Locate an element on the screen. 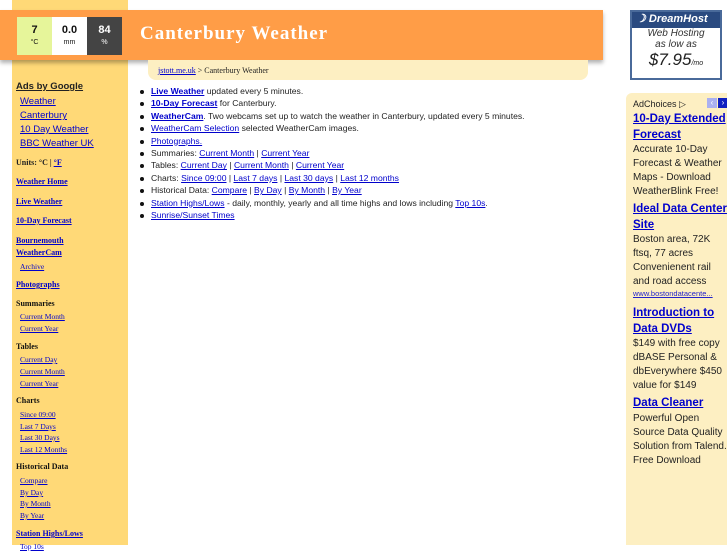 This screenshot has height=551, width=727. historical-heading: Historical Data is located at coordinates (42, 466).